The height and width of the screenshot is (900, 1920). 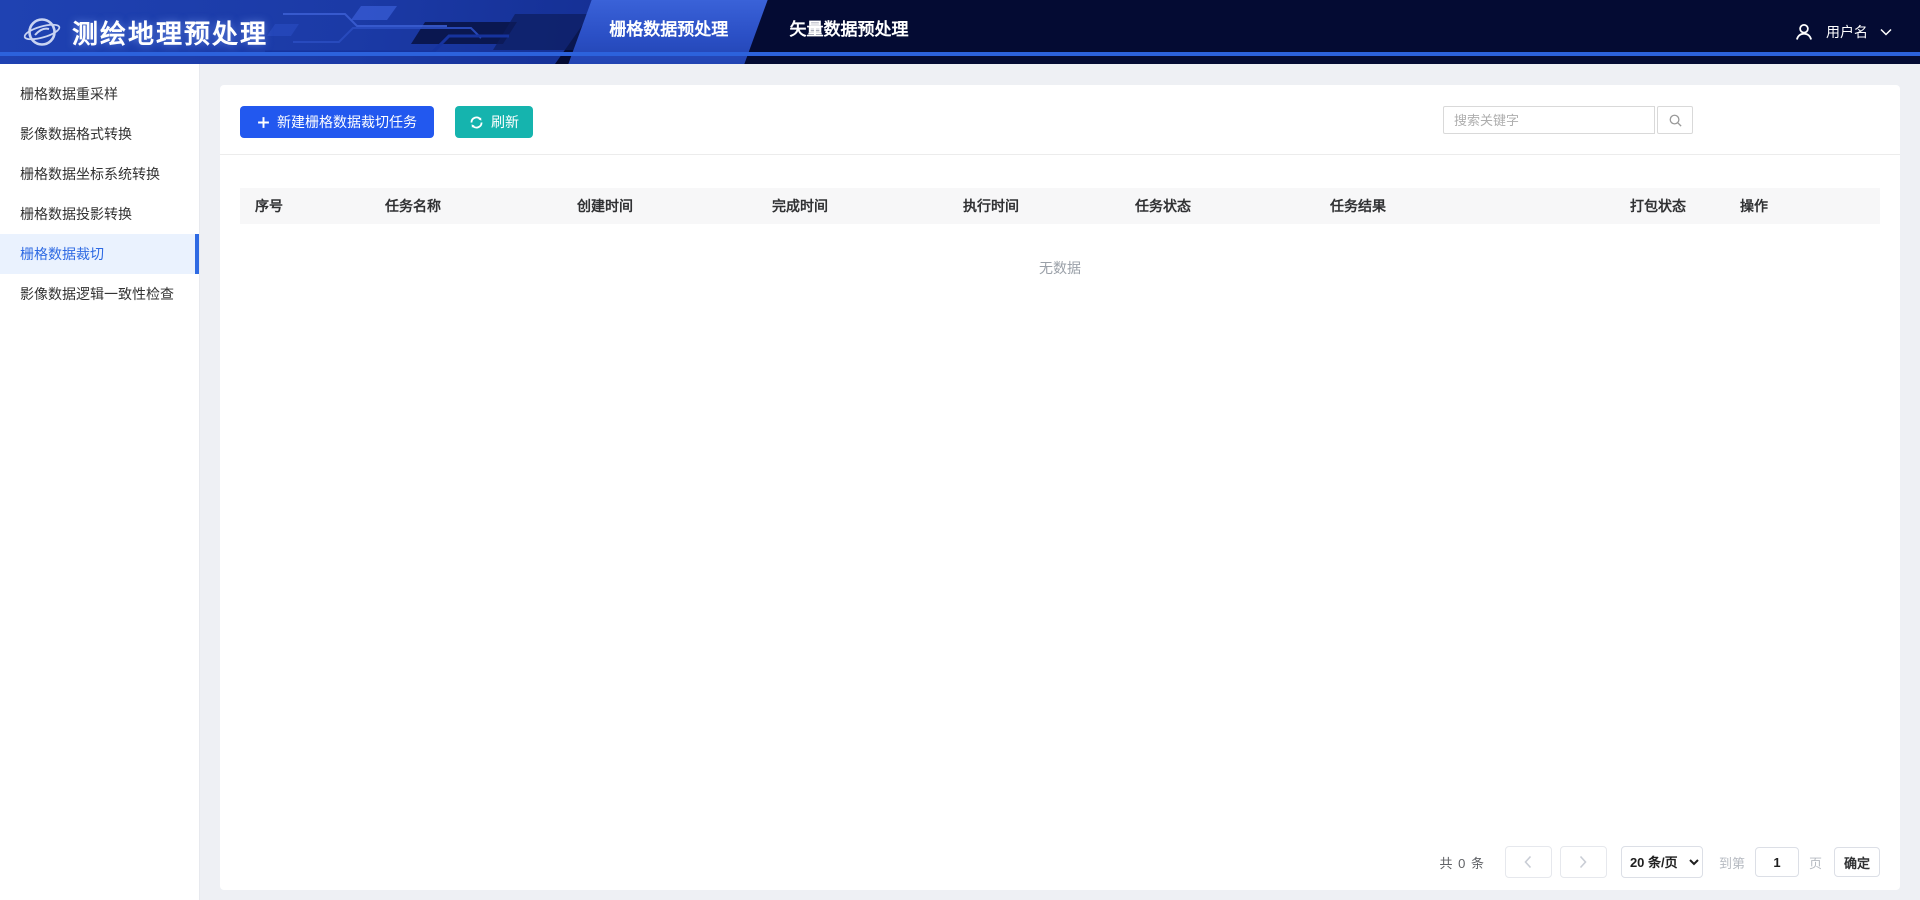 What do you see at coordinates (1060, 120) in the screenshot?
I see `toolbar: 新建栅格数据裁切任务 刷新` at bounding box center [1060, 120].